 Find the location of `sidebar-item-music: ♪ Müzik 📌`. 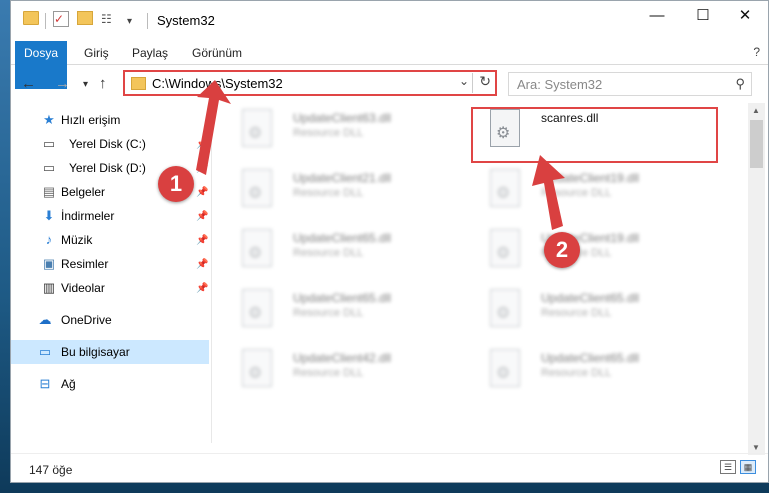

sidebar-item-music: ♪ Müzik 📌 is located at coordinates (110, 240).